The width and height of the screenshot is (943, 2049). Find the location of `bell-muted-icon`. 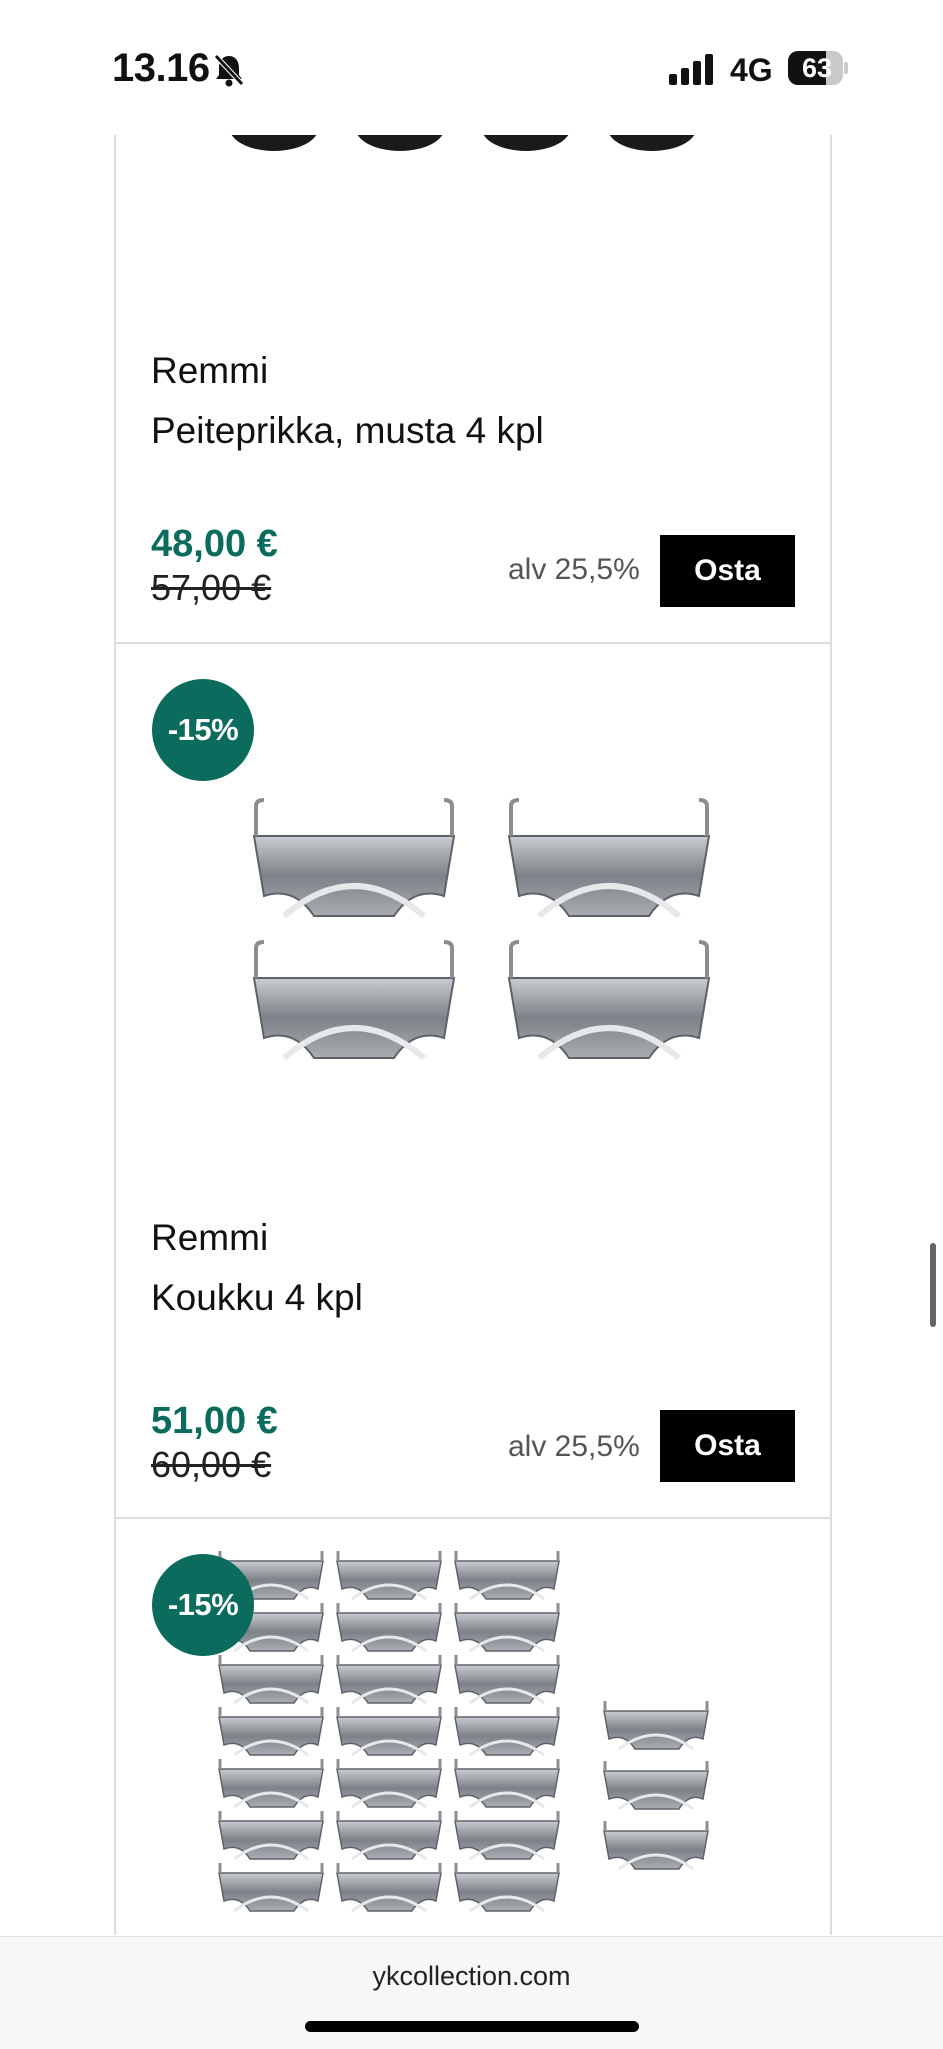

bell-muted-icon is located at coordinates (229, 70).